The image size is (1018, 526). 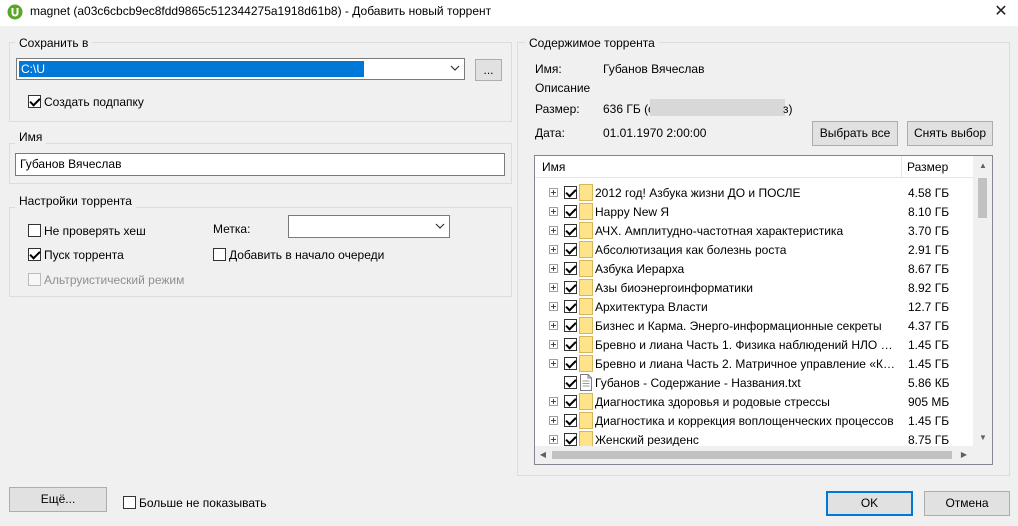 I want to click on altruistic-mode-checkbox, so click(x=34, y=279).